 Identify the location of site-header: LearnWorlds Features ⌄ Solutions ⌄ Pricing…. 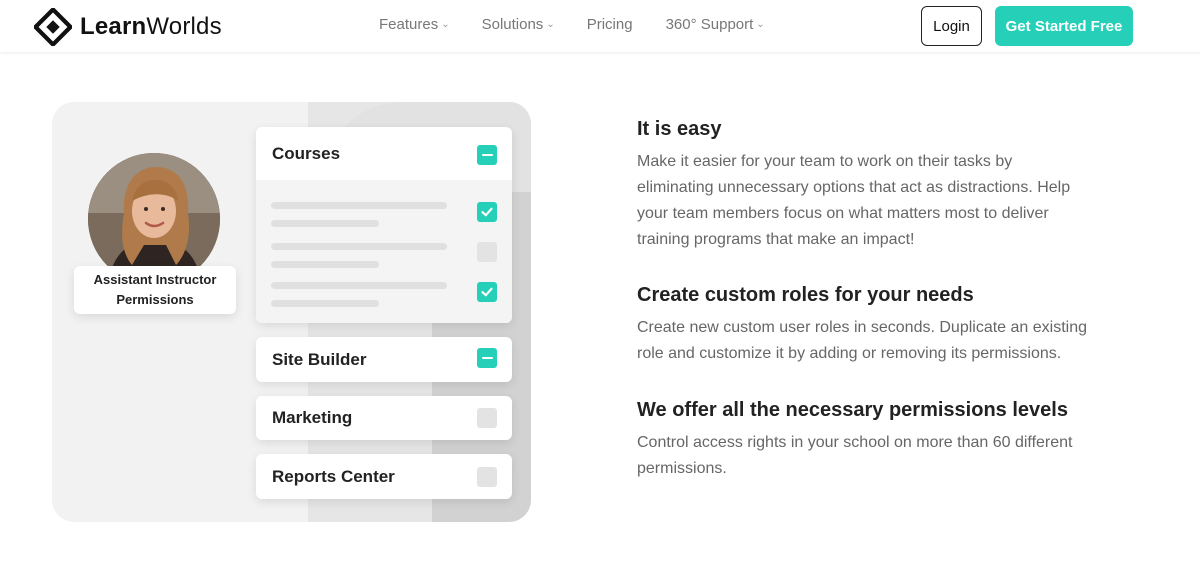
(600, 26).